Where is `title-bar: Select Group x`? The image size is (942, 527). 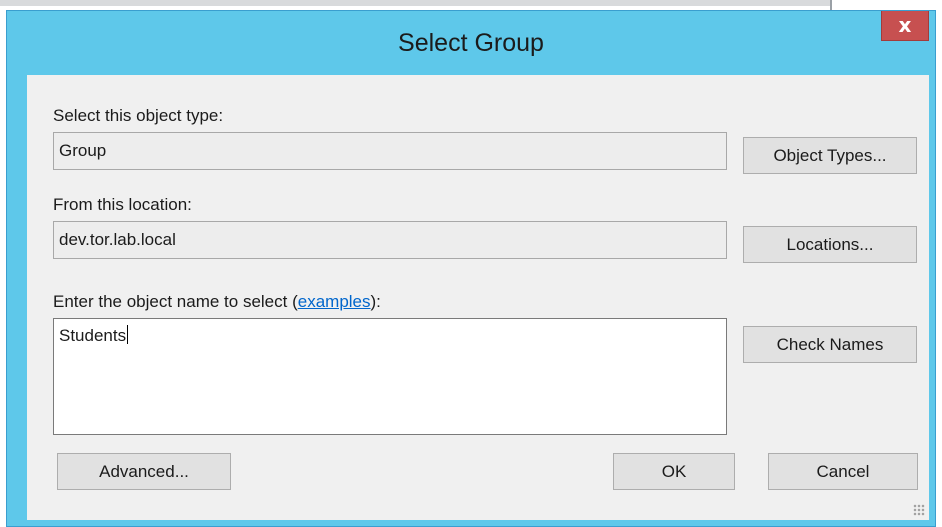
title-bar: Select Group x is located at coordinates (471, 43).